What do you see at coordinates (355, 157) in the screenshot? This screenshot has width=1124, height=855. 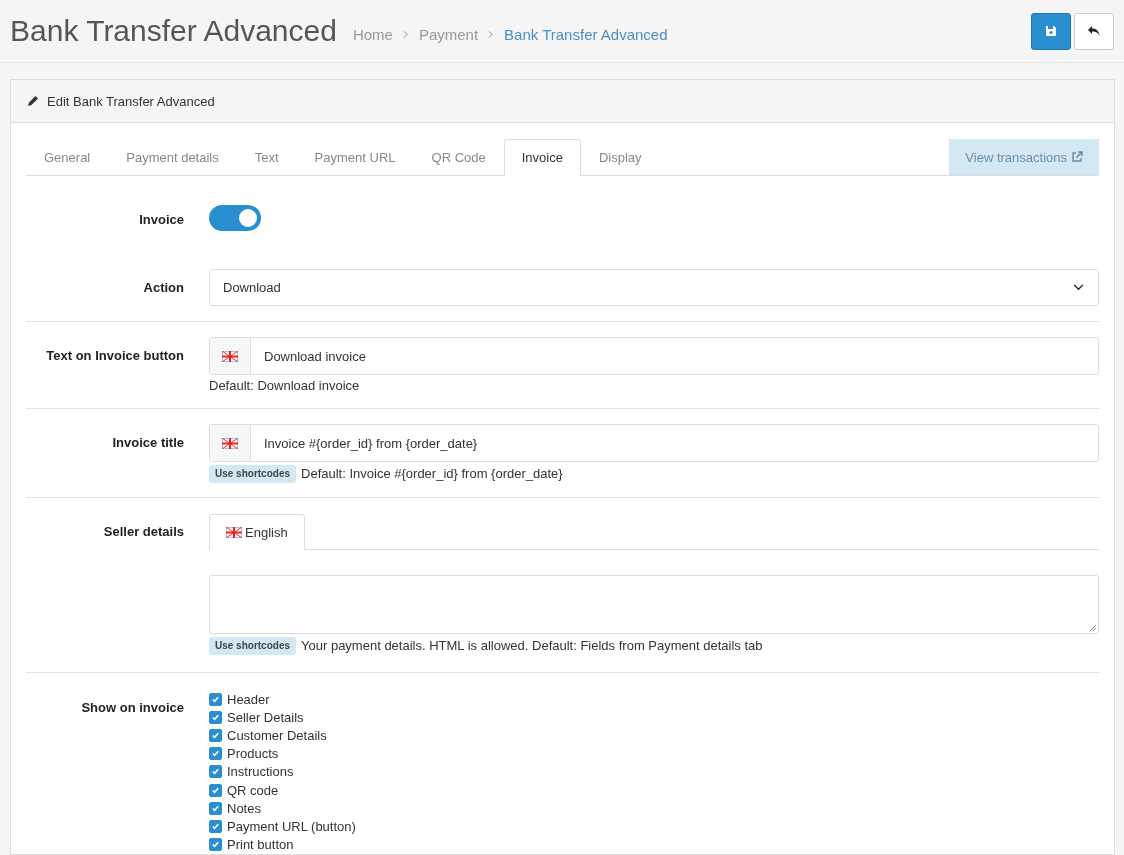 I see `tab: Payment URL` at bounding box center [355, 157].